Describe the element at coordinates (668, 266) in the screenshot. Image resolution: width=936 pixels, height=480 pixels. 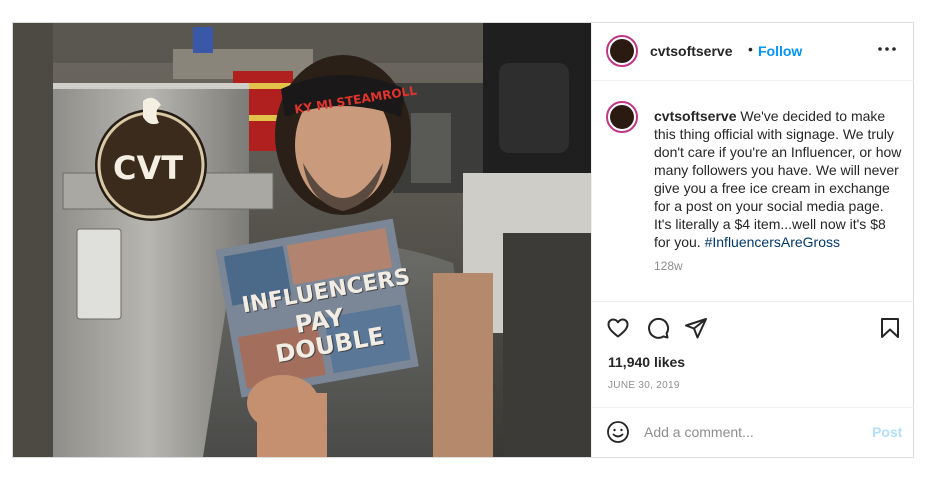
I see `caption-age: 128w` at that location.